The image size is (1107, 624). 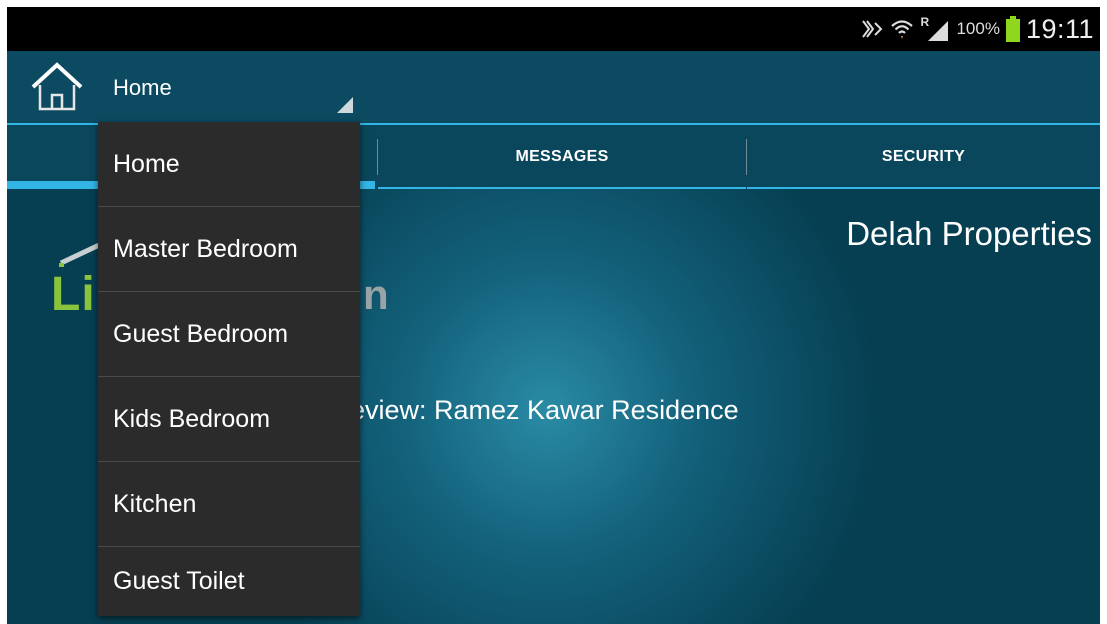 I want to click on nfc-icon, so click(x=872, y=29).